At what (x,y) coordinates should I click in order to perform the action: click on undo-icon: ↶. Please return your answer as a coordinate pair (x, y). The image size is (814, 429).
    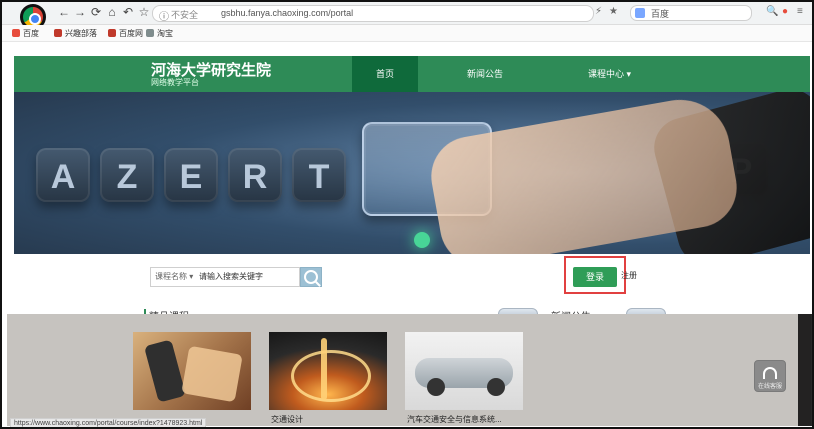
    Looking at the image, I should click on (128, 12).